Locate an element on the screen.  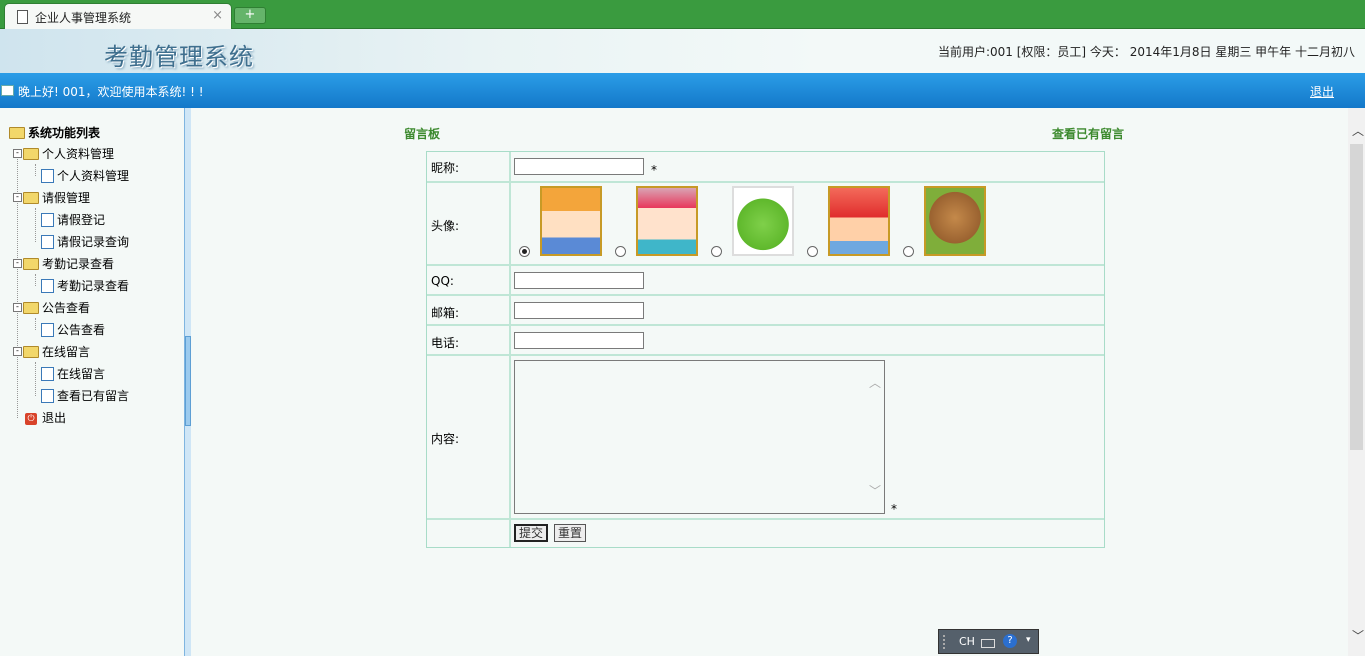
tree-item-view-messages: 查看已有留言 is located at coordinates (85, 396).